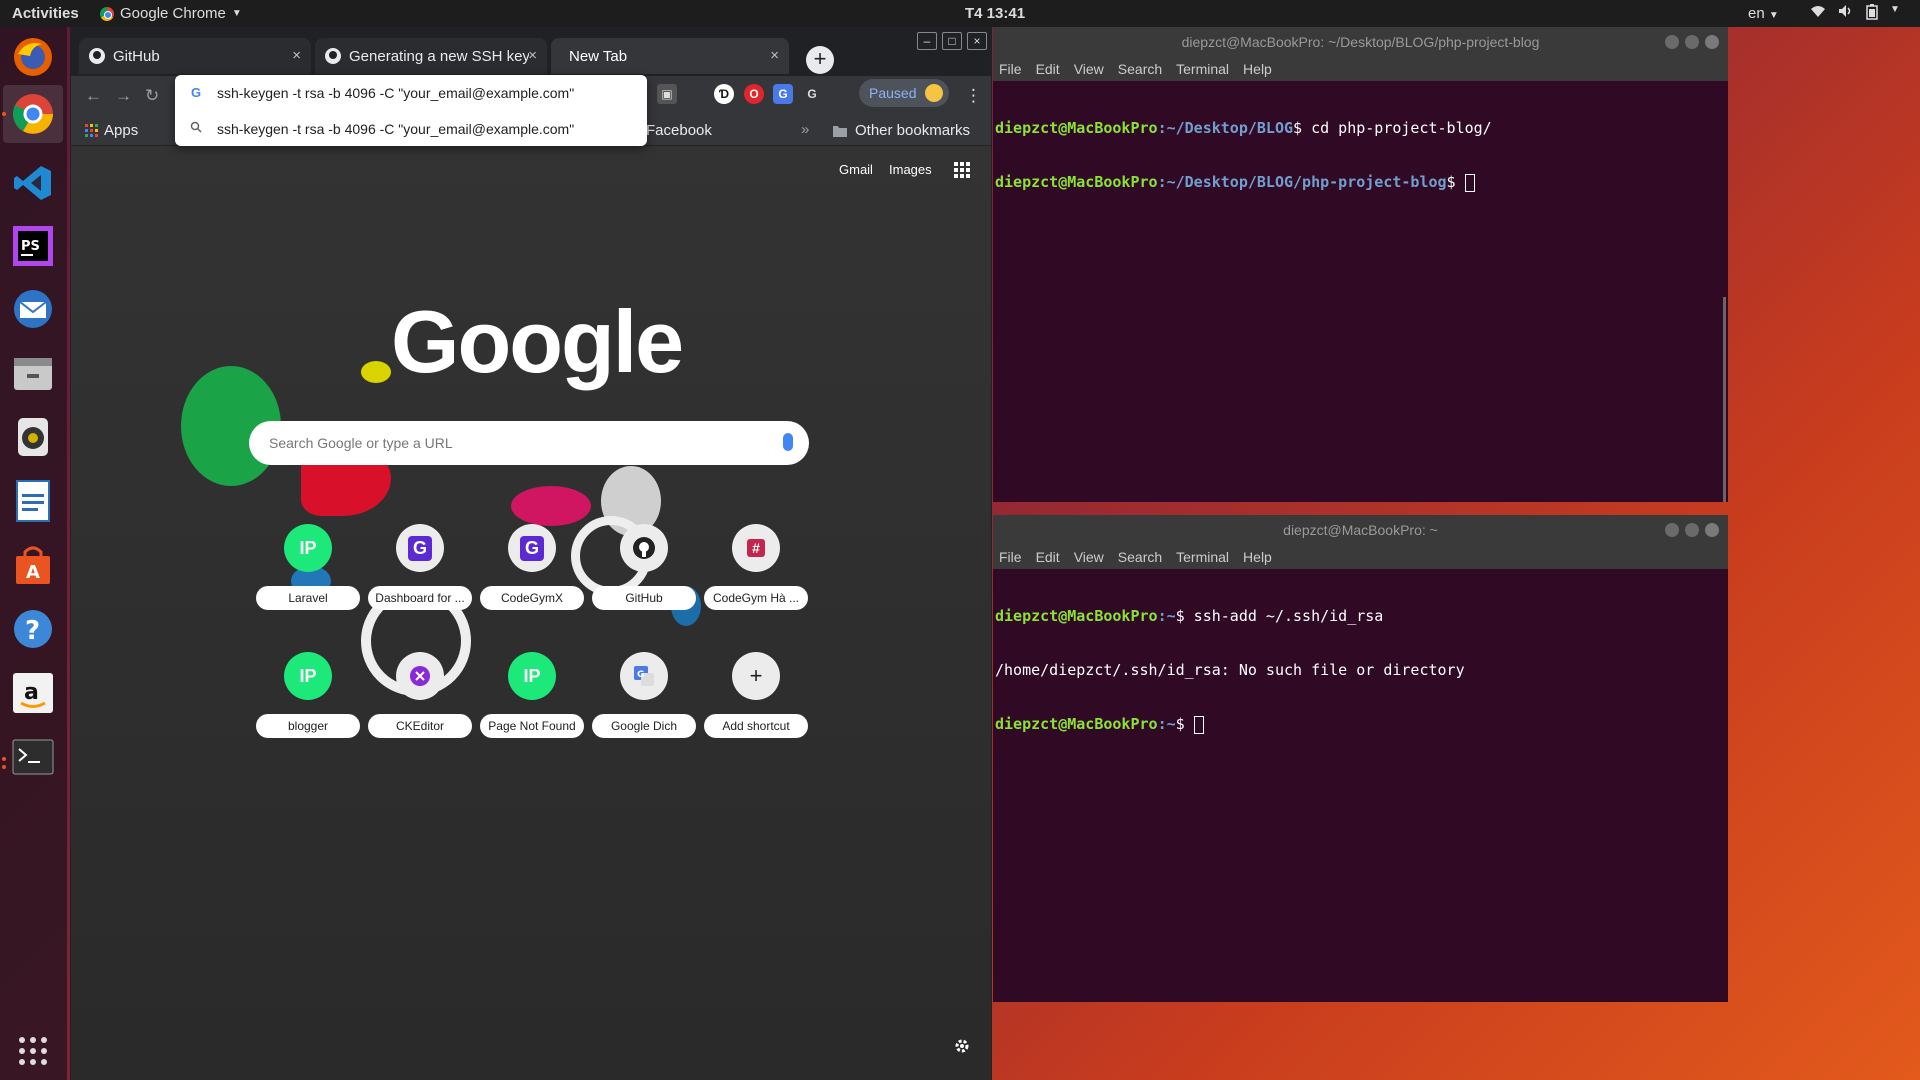 The width and height of the screenshot is (1920, 1080). I want to click on reload-icon: ↻, so click(152, 96).